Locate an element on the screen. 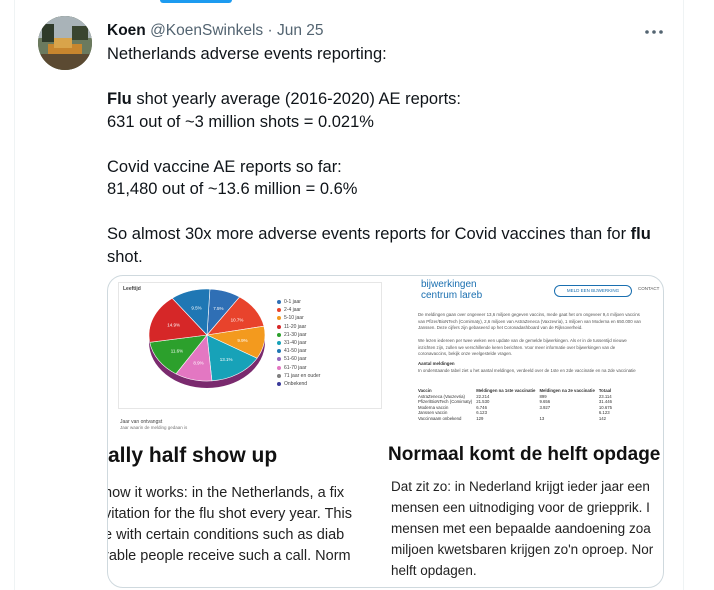 The width and height of the screenshot is (714, 590). media-divider is located at coordinates (386, 431).